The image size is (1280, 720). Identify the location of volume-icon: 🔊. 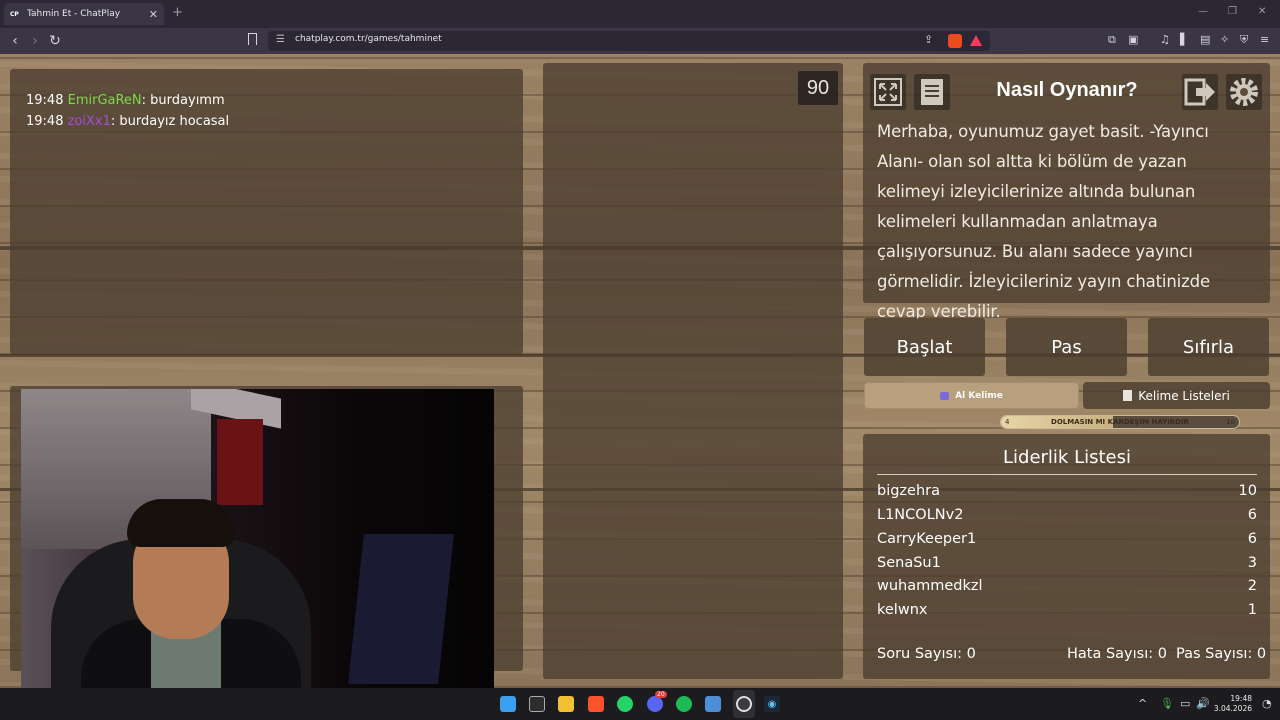
(1203, 703).